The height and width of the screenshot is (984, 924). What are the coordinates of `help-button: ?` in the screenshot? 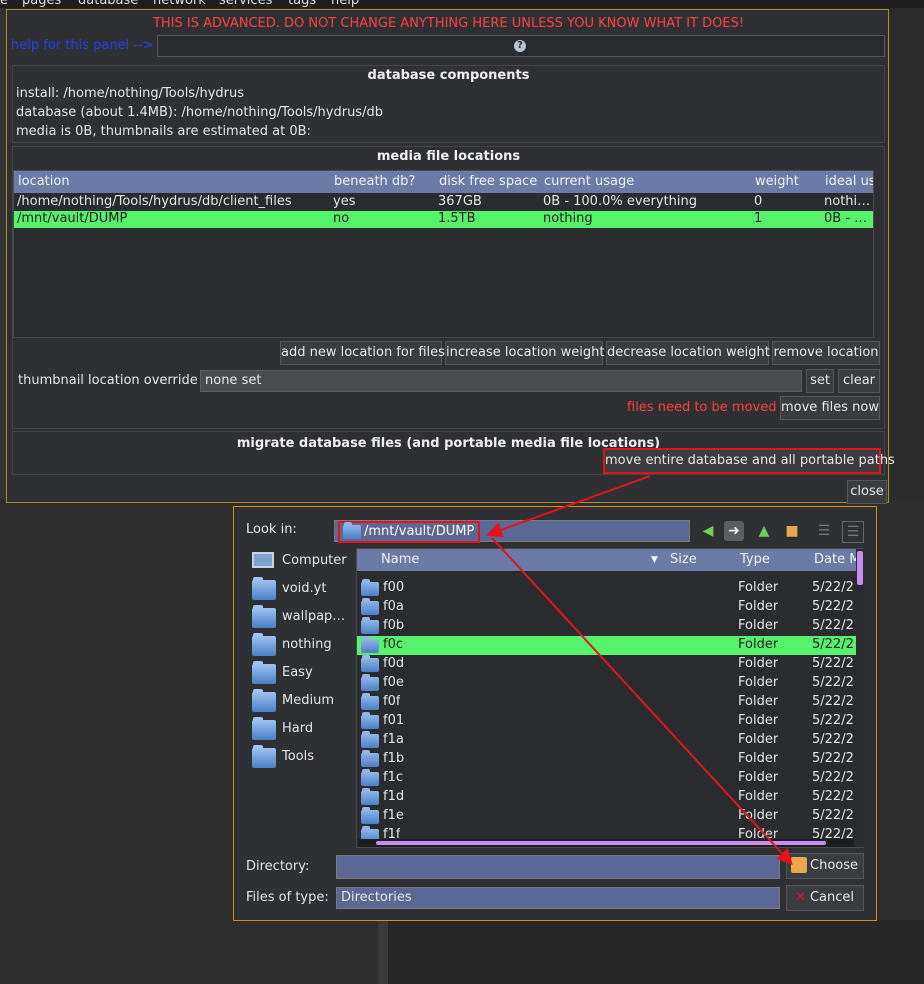 It's located at (521, 46).